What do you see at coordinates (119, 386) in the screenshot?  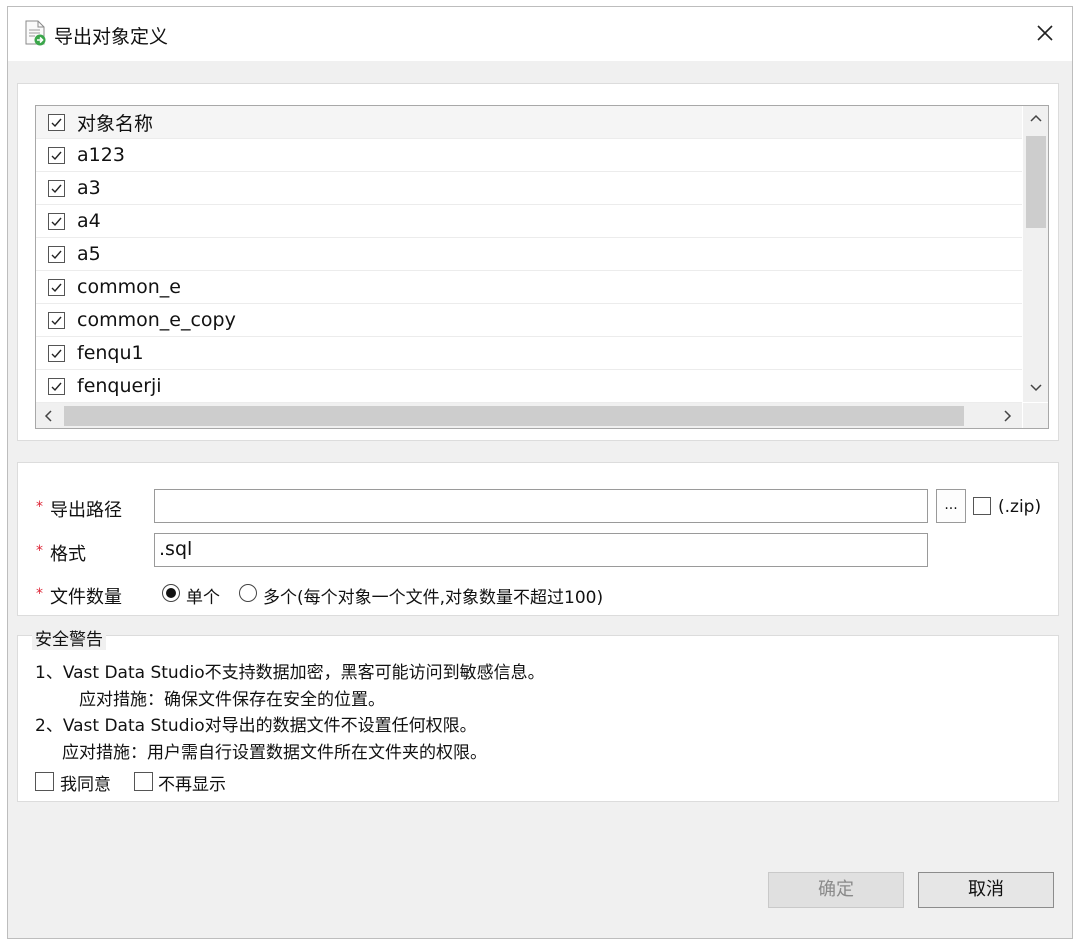 I see `item-label: fenquerji` at bounding box center [119, 386].